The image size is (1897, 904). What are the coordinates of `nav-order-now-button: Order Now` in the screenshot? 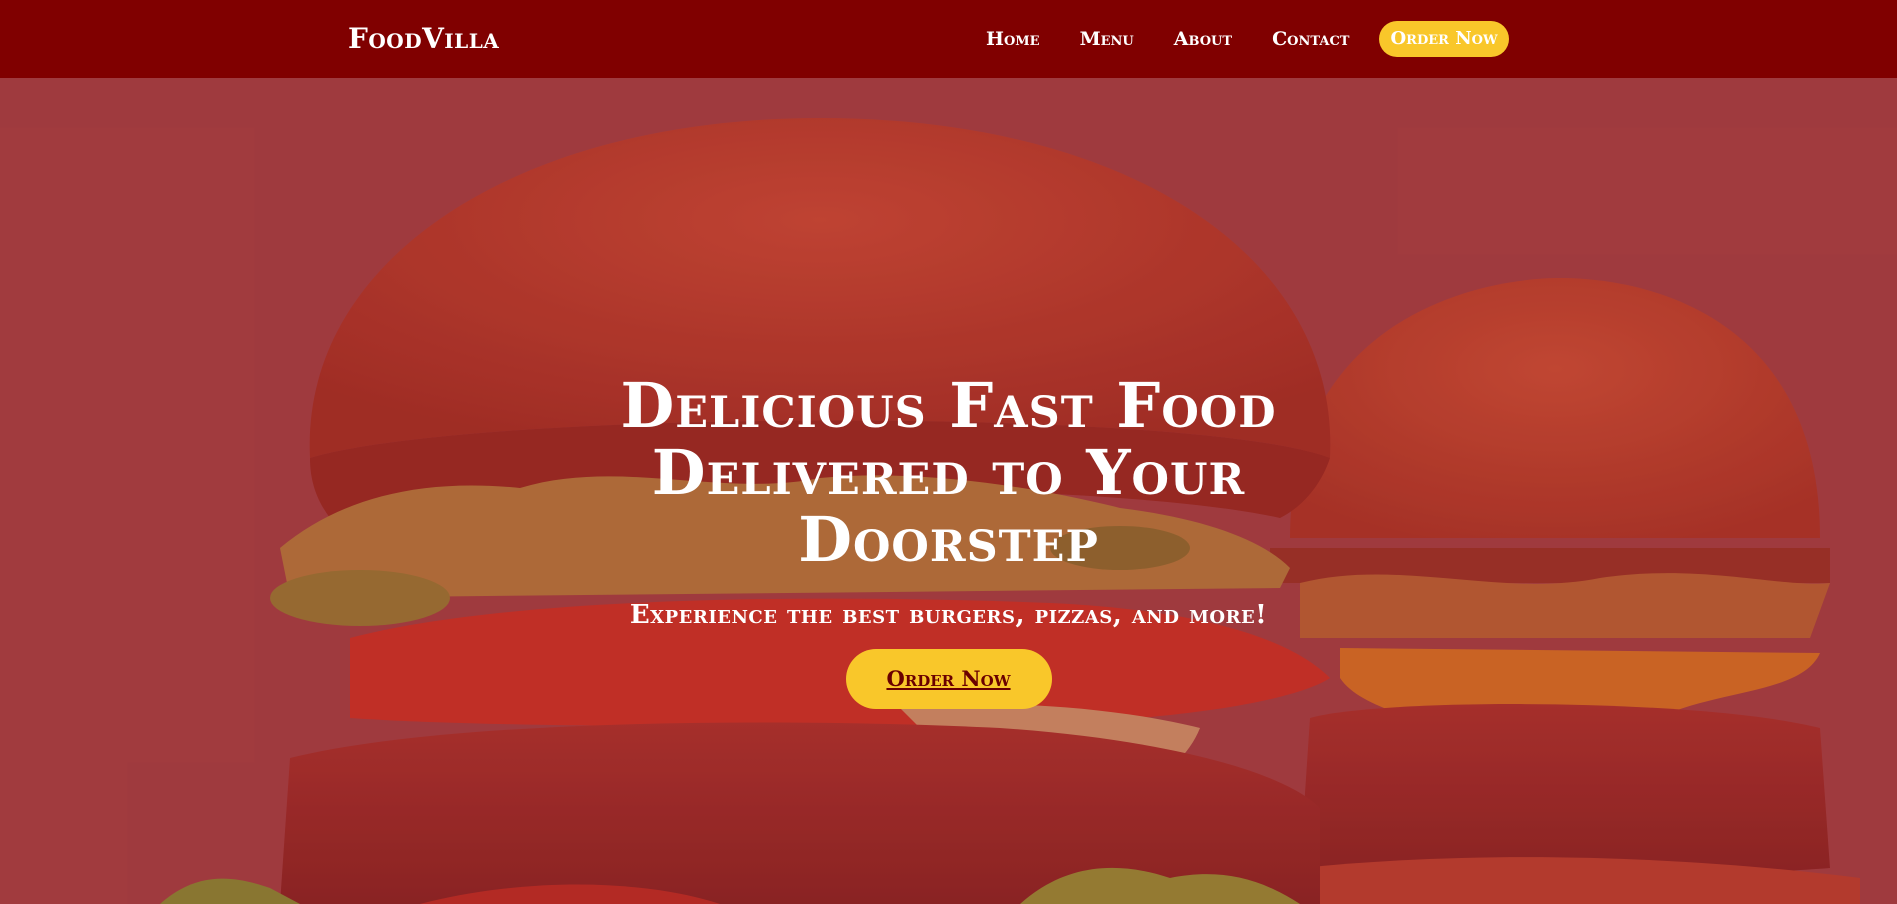 It's located at (1444, 39).